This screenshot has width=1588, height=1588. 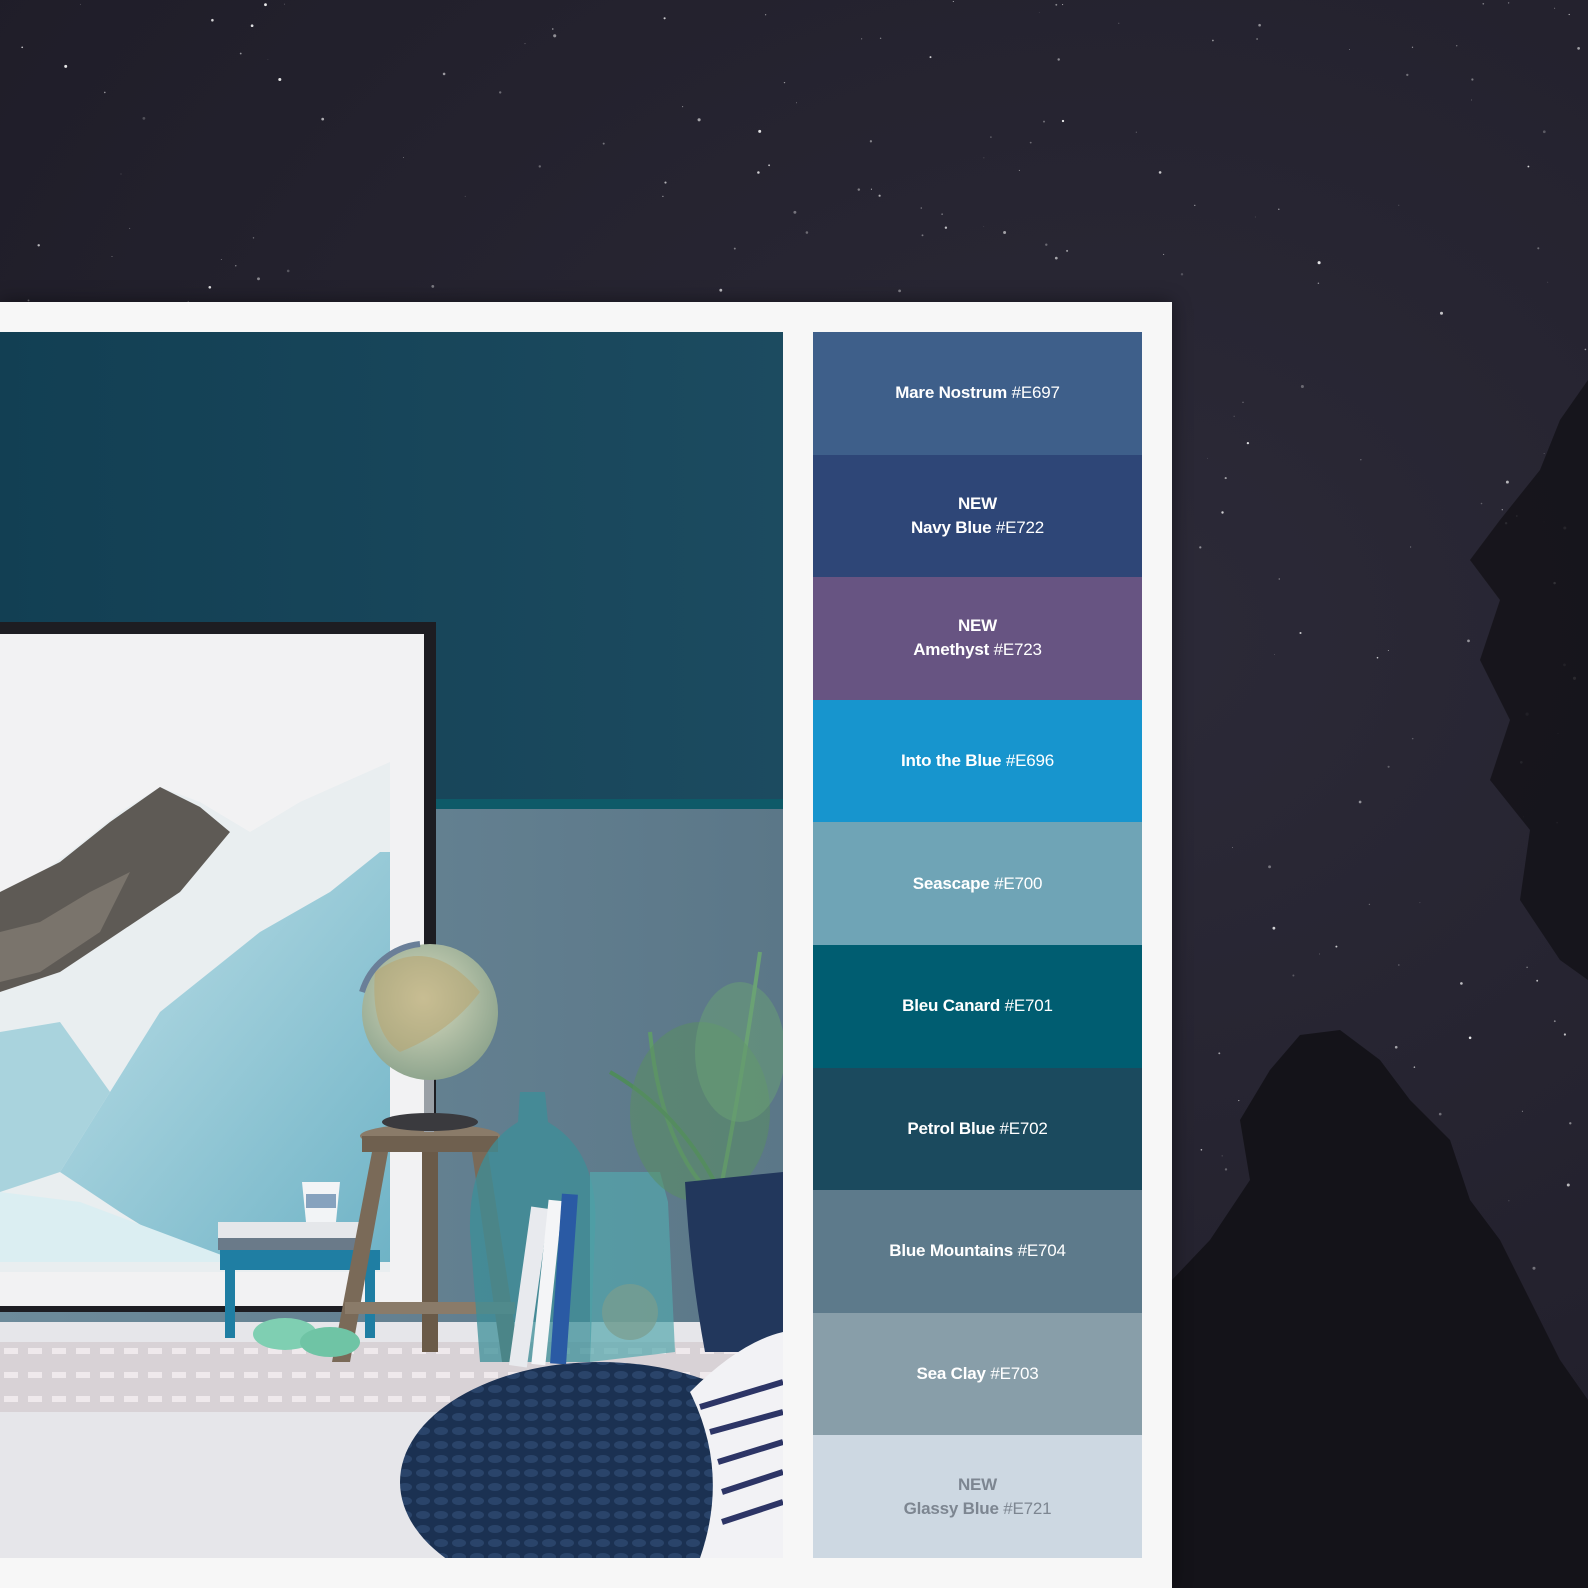 I want to click on swatch-code: #E723, so click(x=1017, y=650).